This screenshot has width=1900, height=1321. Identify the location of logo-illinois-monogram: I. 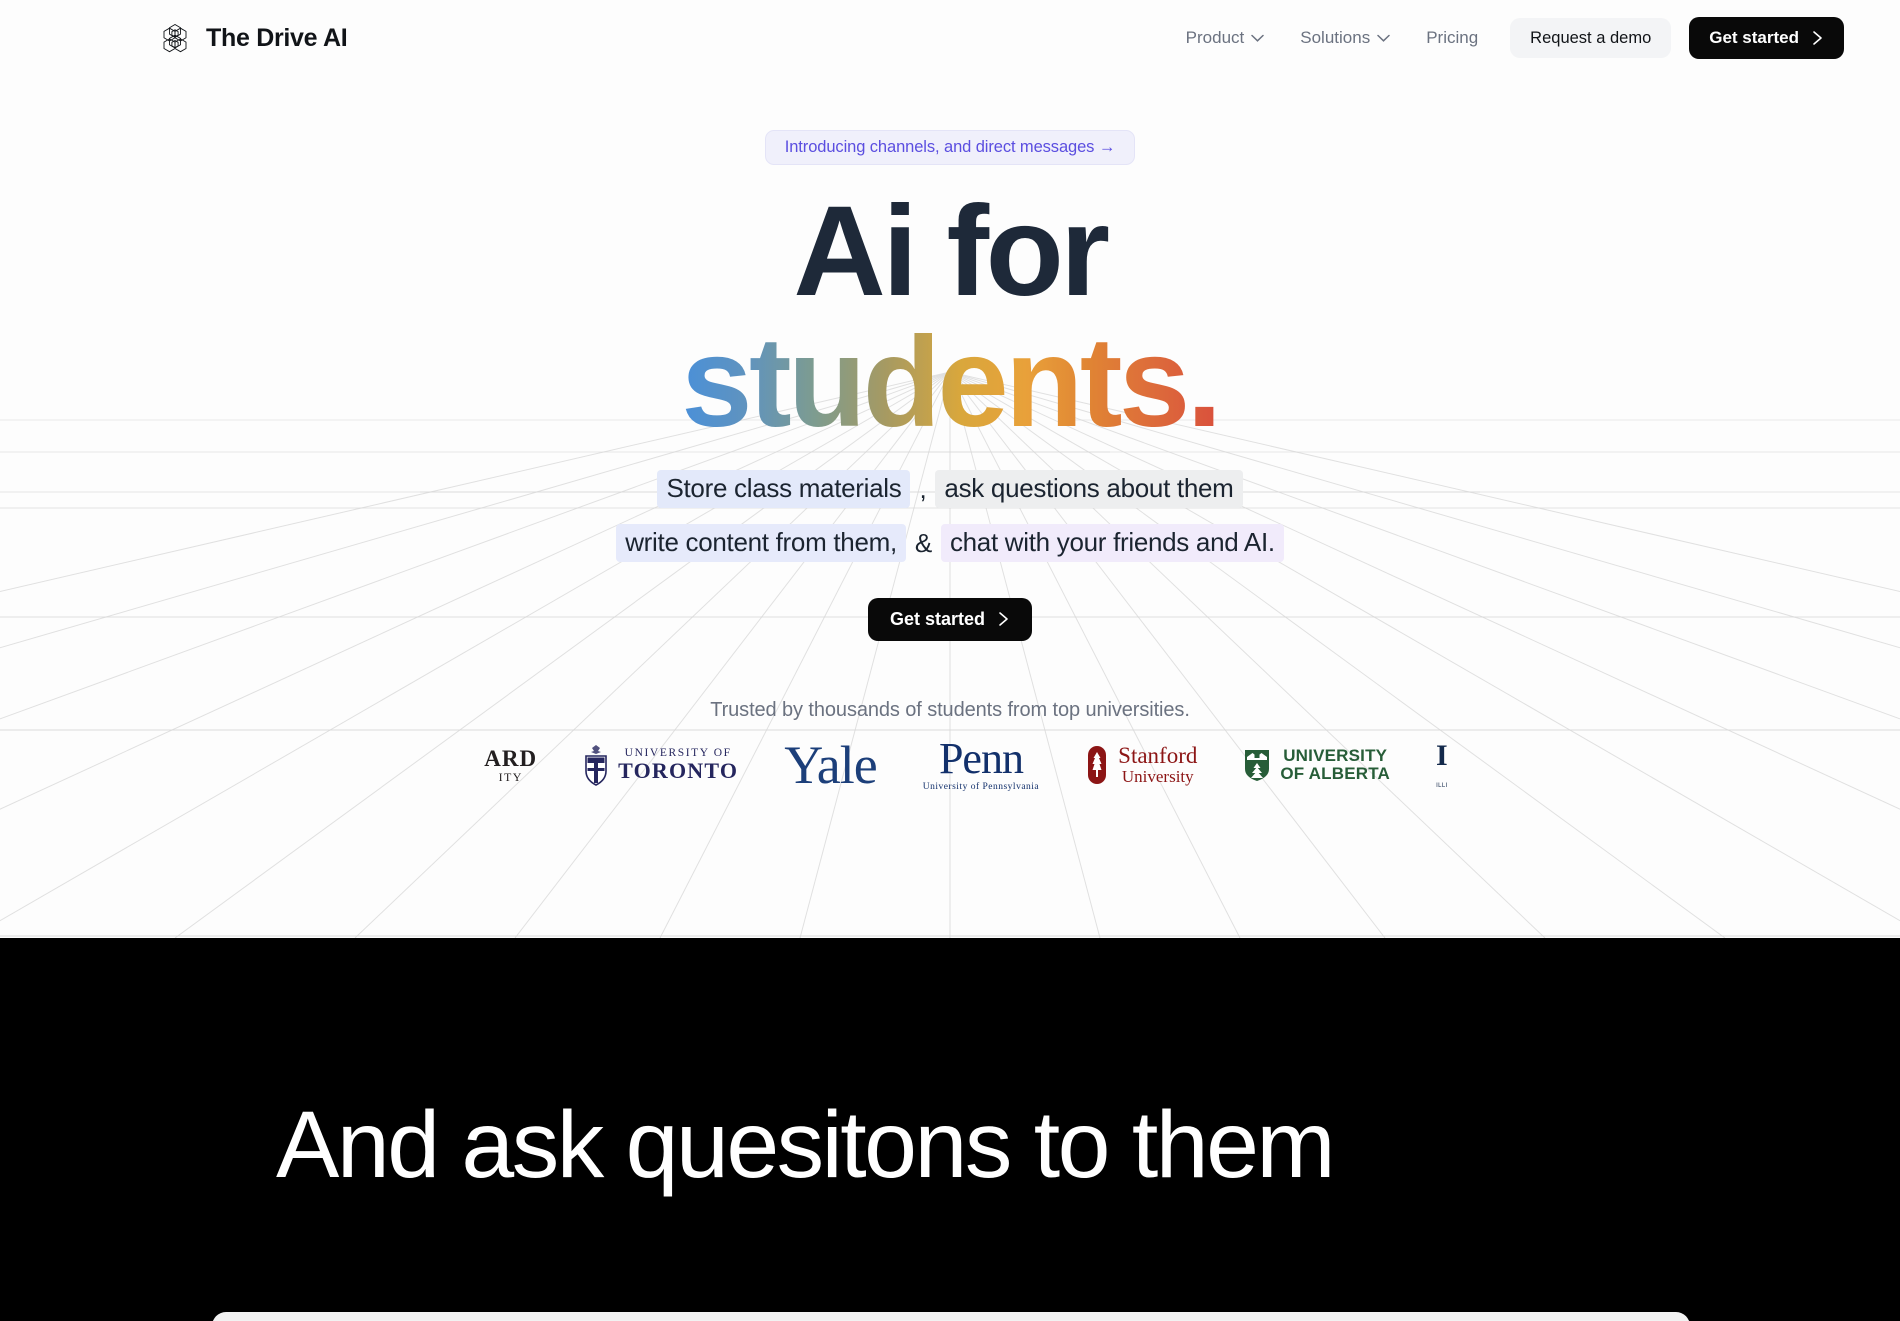
(1442, 755).